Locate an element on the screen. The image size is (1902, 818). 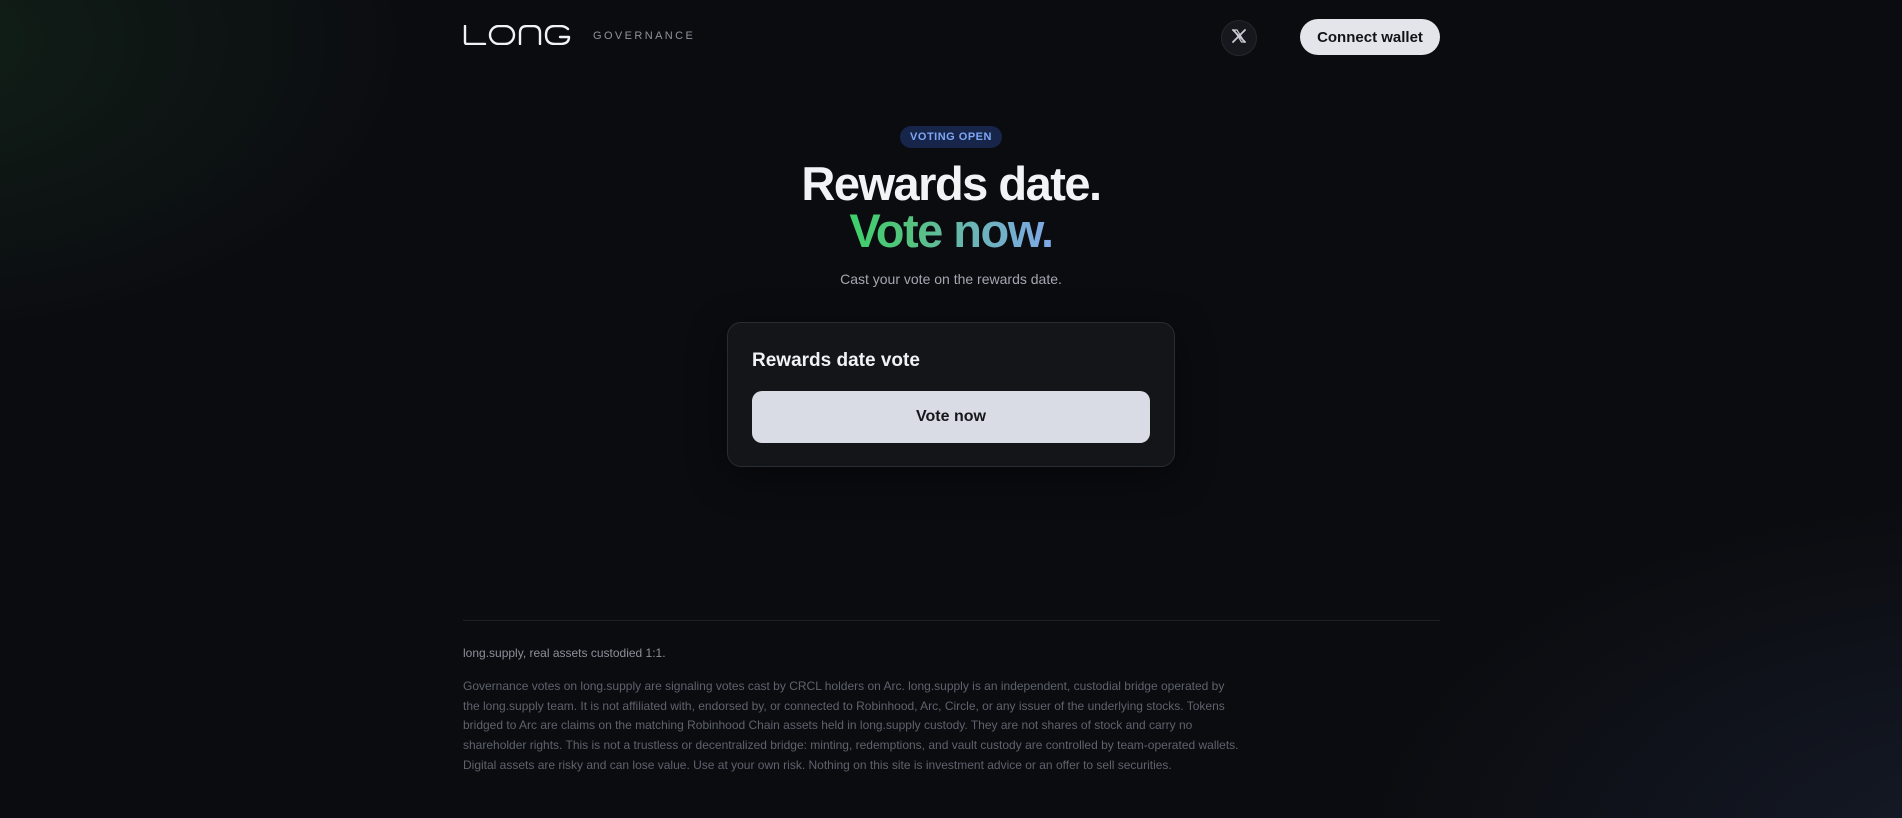
x-social-button is located at coordinates (1239, 38).